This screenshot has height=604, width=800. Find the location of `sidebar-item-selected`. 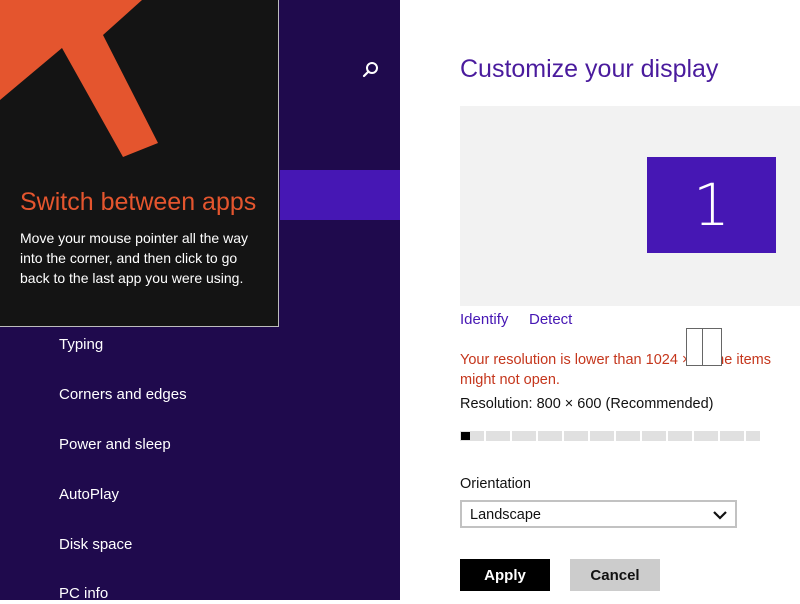

sidebar-item-selected is located at coordinates (340, 195).